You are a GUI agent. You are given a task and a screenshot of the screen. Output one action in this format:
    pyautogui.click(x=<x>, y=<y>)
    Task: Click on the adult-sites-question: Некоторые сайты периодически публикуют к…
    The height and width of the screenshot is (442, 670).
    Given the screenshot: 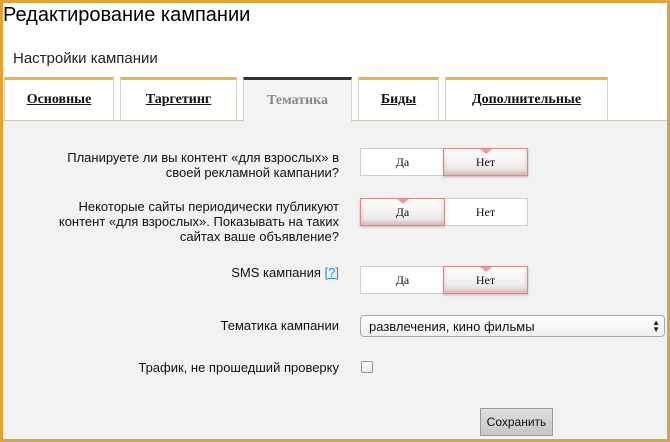 What is the action you would take?
    pyautogui.click(x=199, y=221)
    